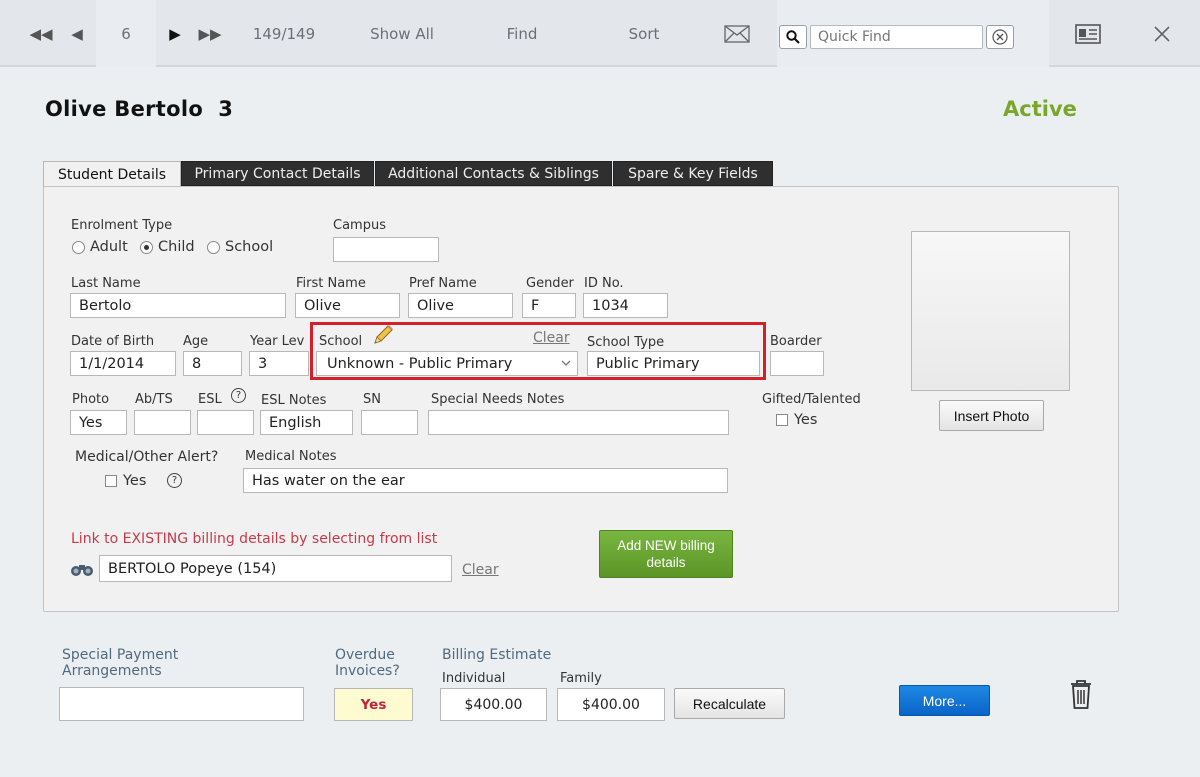 This screenshot has width=1200, height=777. What do you see at coordinates (1000, 37) in the screenshot?
I see `clear-search-icon` at bounding box center [1000, 37].